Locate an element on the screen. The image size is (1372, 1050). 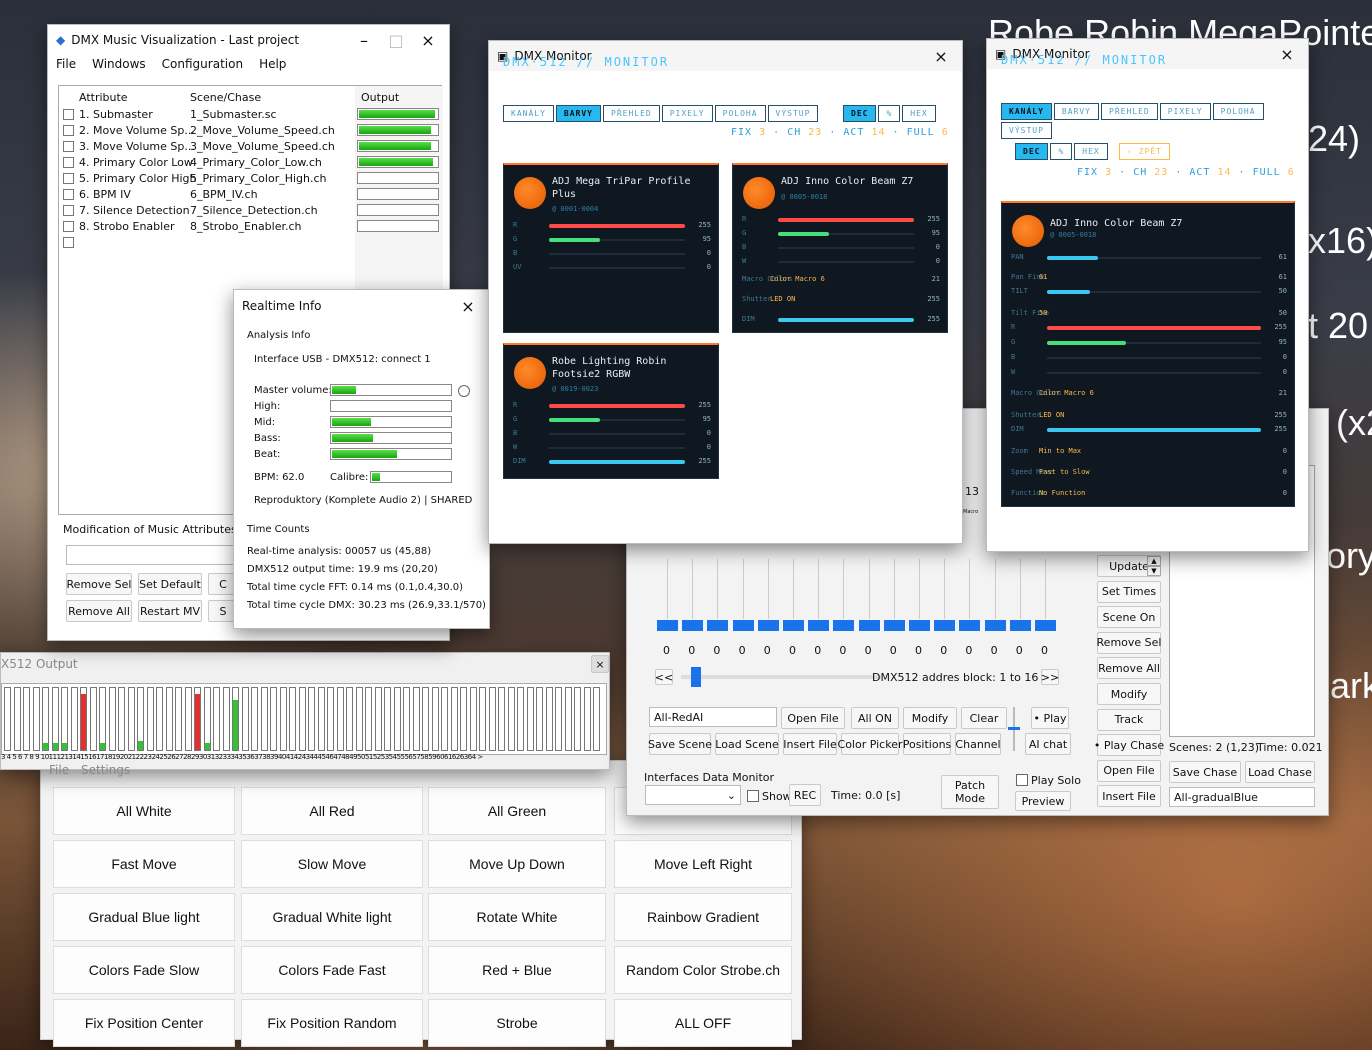
scene-toggle-button: Fix Position Center is located at coordinates (144, 1023).